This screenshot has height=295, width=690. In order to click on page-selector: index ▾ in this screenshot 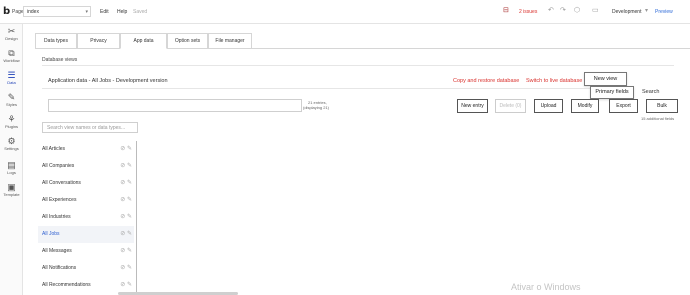, I will do `click(57, 11)`.